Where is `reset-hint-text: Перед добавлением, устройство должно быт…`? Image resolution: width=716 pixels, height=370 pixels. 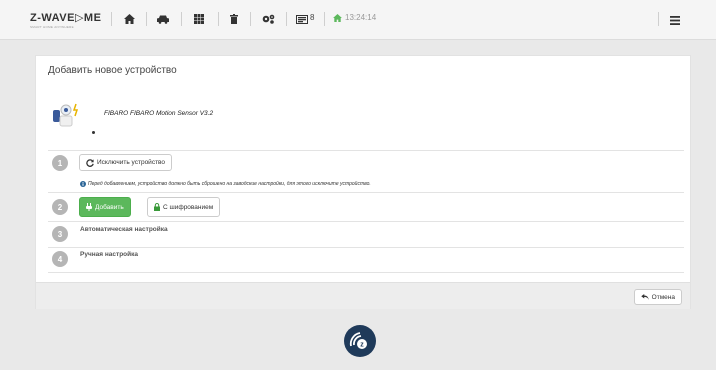
reset-hint-text: Перед добавлением, устройство должно быт… is located at coordinates (229, 184).